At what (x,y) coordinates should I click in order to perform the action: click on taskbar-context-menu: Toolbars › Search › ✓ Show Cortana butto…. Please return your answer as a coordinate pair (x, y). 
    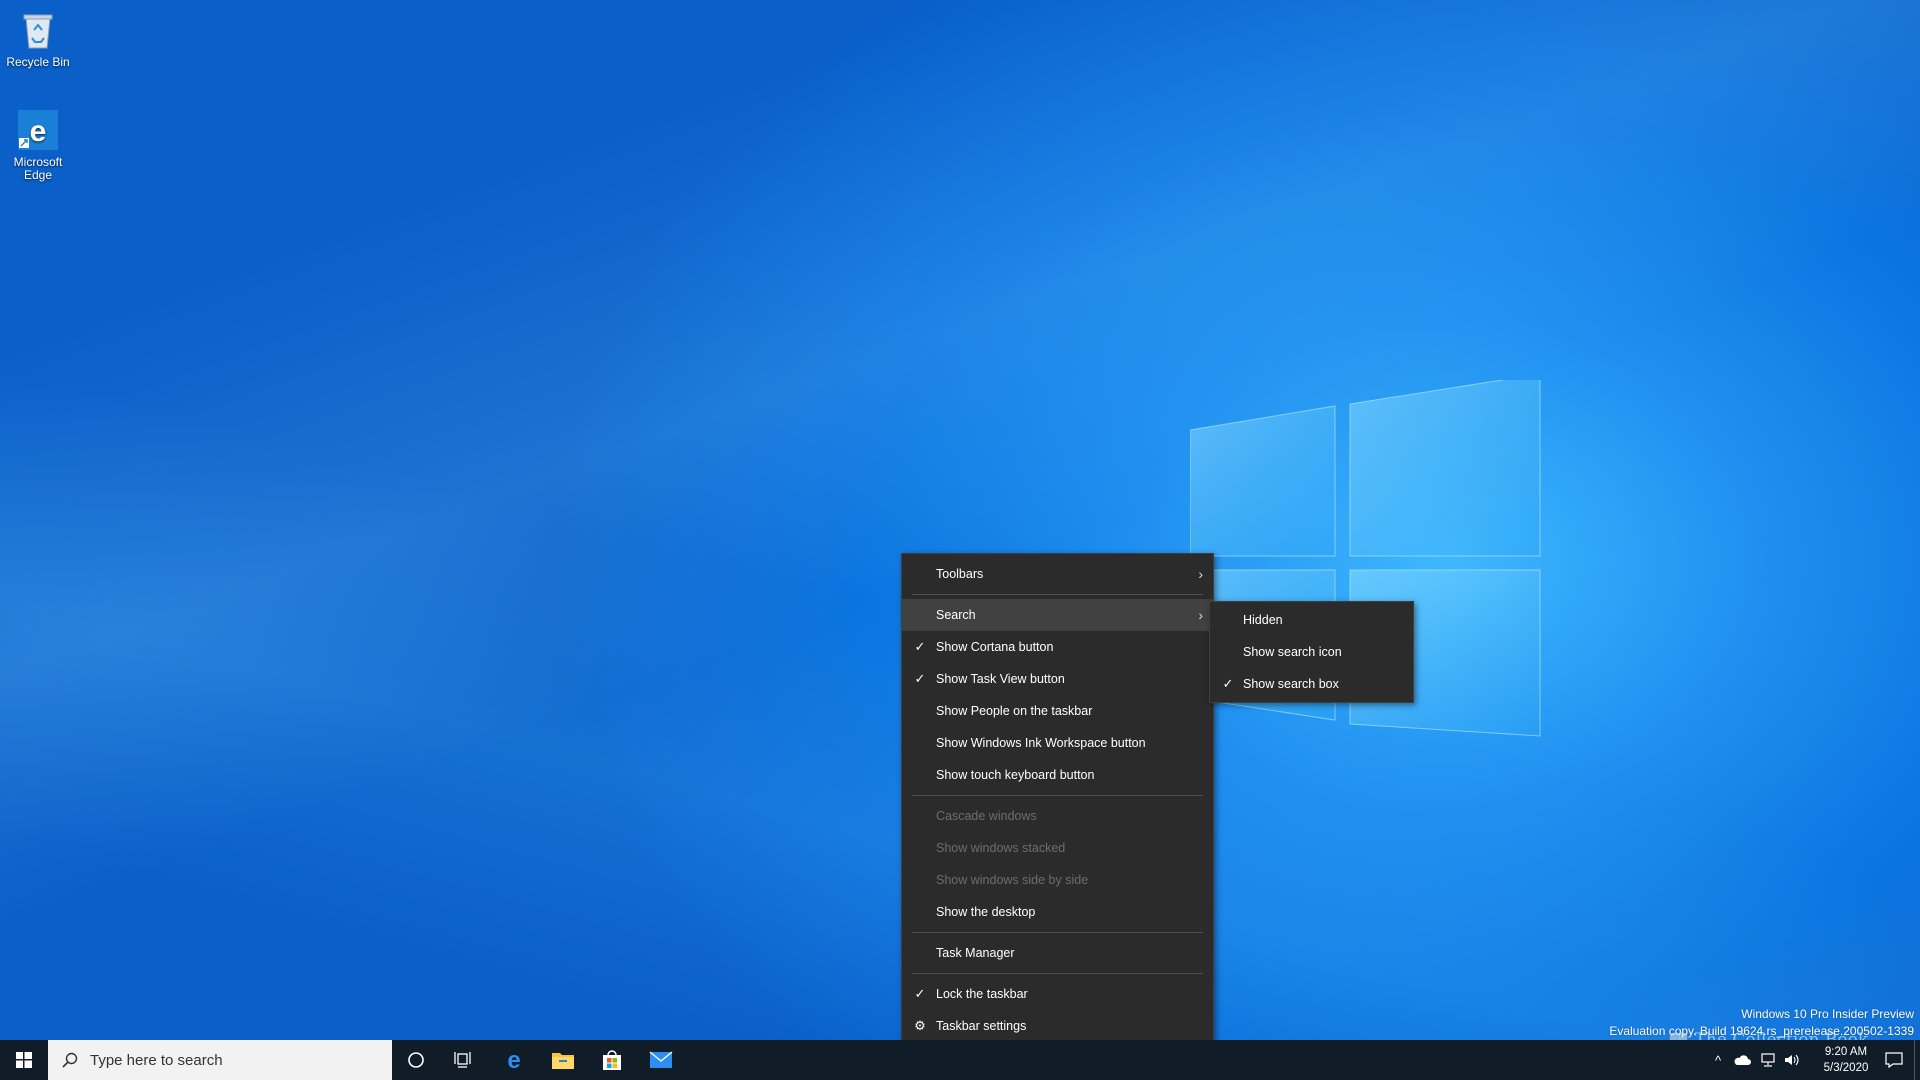
    Looking at the image, I should click on (1057, 799).